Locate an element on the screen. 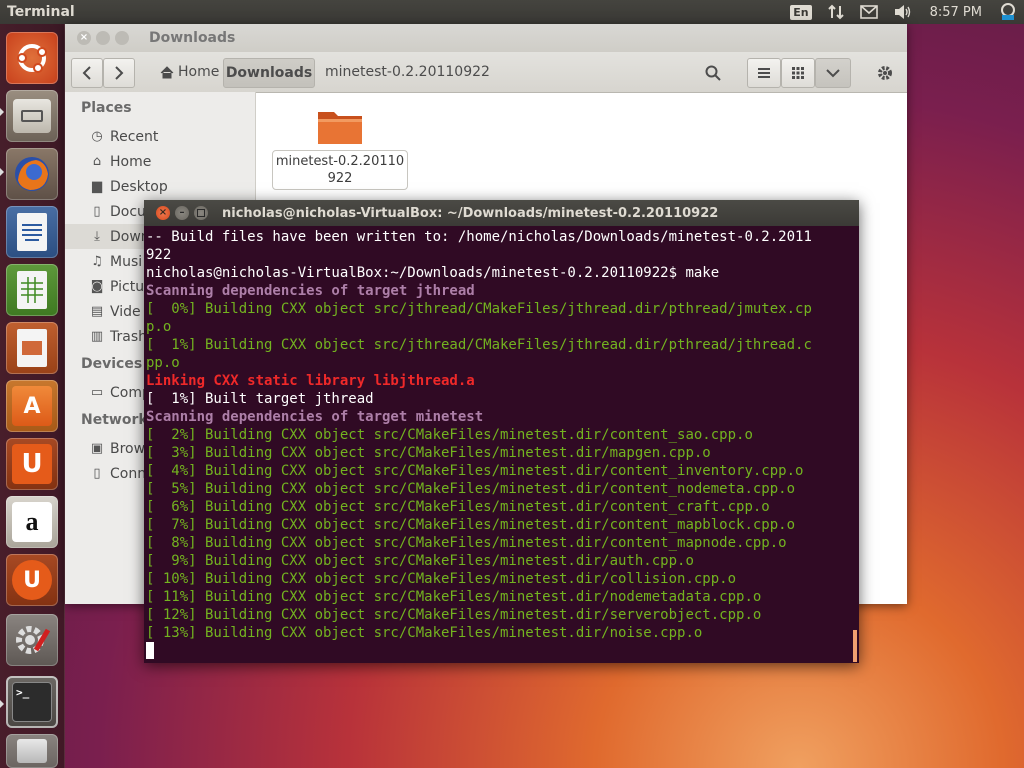  sidebar-item-desktop: ▆ Desktop is located at coordinates (160, 186).